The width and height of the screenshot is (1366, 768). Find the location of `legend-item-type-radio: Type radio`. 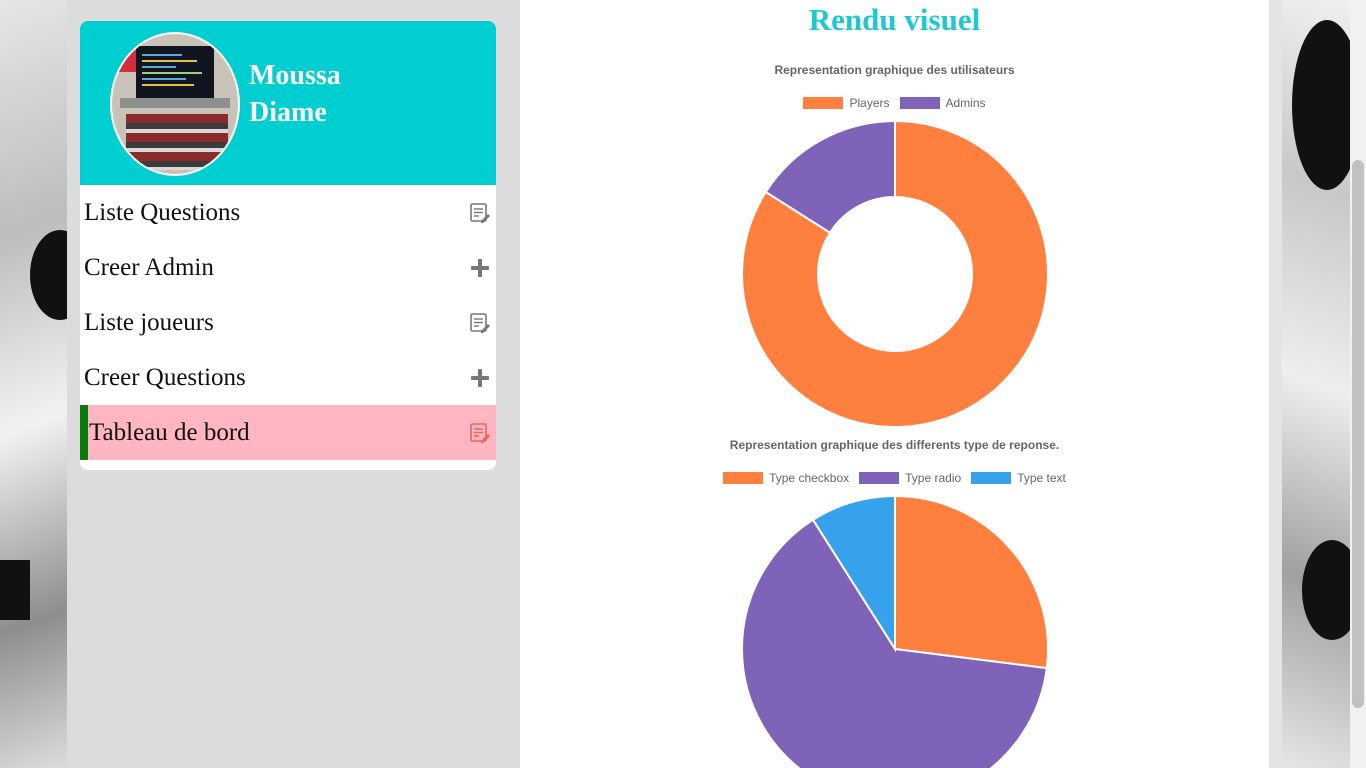

legend-item-type-radio: Type radio is located at coordinates (910, 478).